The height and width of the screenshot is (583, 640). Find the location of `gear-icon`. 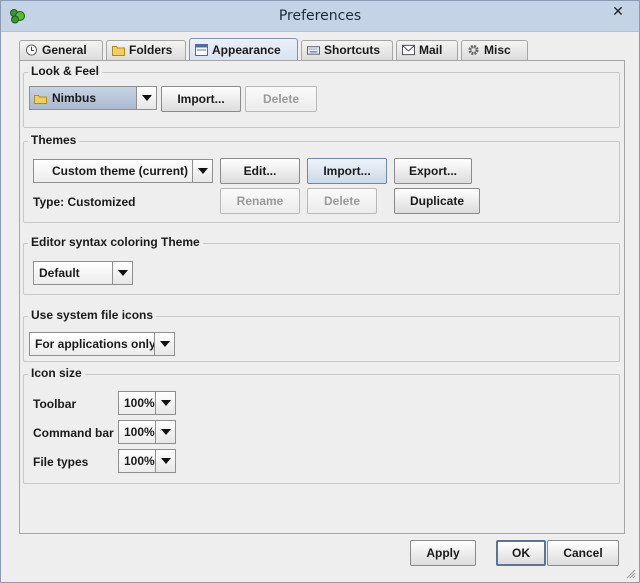

gear-icon is located at coordinates (473, 50).